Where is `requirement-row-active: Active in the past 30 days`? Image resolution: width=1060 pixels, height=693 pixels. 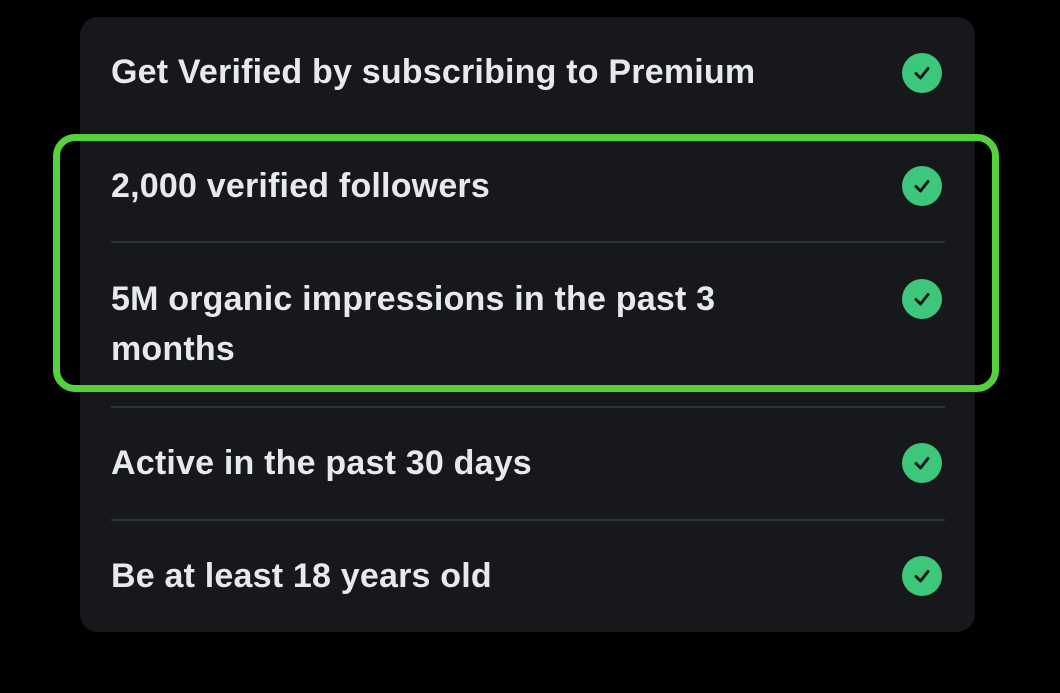
requirement-row-active: Active in the past 30 days is located at coordinates (527, 463).